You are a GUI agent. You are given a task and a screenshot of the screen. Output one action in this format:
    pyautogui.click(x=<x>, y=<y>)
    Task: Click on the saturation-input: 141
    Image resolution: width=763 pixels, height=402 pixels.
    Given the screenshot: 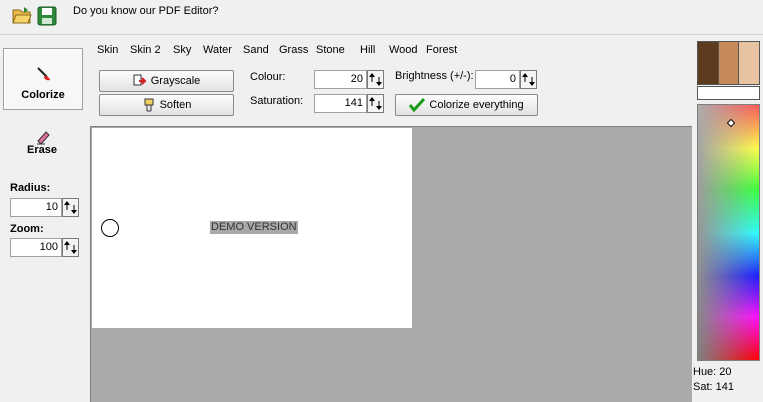 What is the action you would take?
    pyautogui.click(x=340, y=103)
    